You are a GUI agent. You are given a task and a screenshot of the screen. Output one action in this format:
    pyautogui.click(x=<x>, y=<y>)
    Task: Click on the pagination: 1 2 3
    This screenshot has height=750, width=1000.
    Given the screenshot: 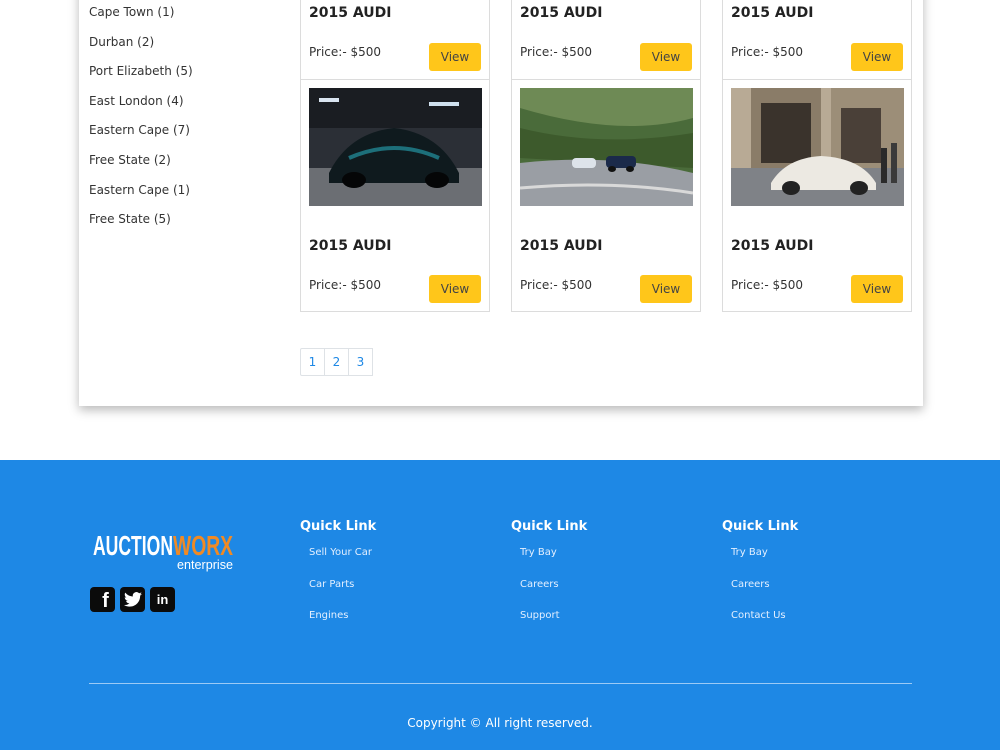 What is the action you would take?
    pyautogui.click(x=336, y=362)
    